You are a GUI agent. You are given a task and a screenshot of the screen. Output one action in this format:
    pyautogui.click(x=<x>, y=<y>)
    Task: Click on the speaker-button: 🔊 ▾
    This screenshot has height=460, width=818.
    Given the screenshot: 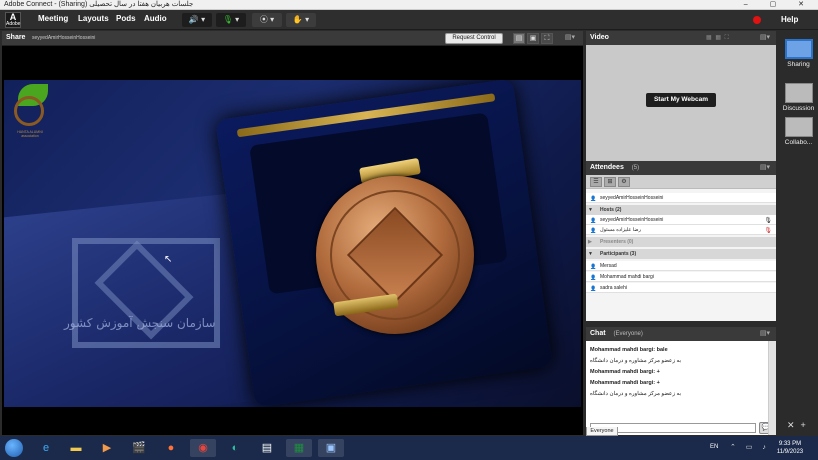 What is the action you would take?
    pyautogui.click(x=197, y=20)
    